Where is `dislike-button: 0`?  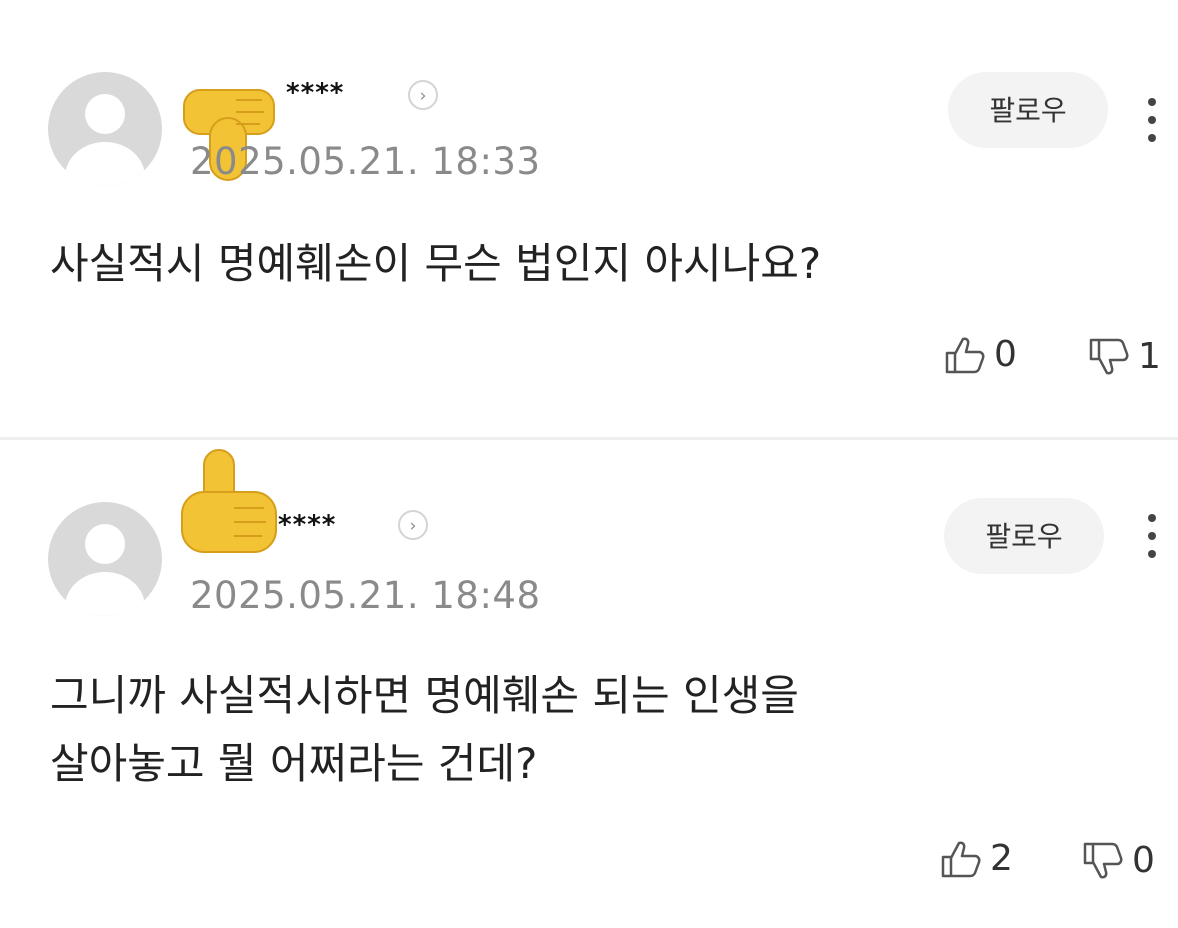 dislike-button: 0 is located at coordinates (1118, 860).